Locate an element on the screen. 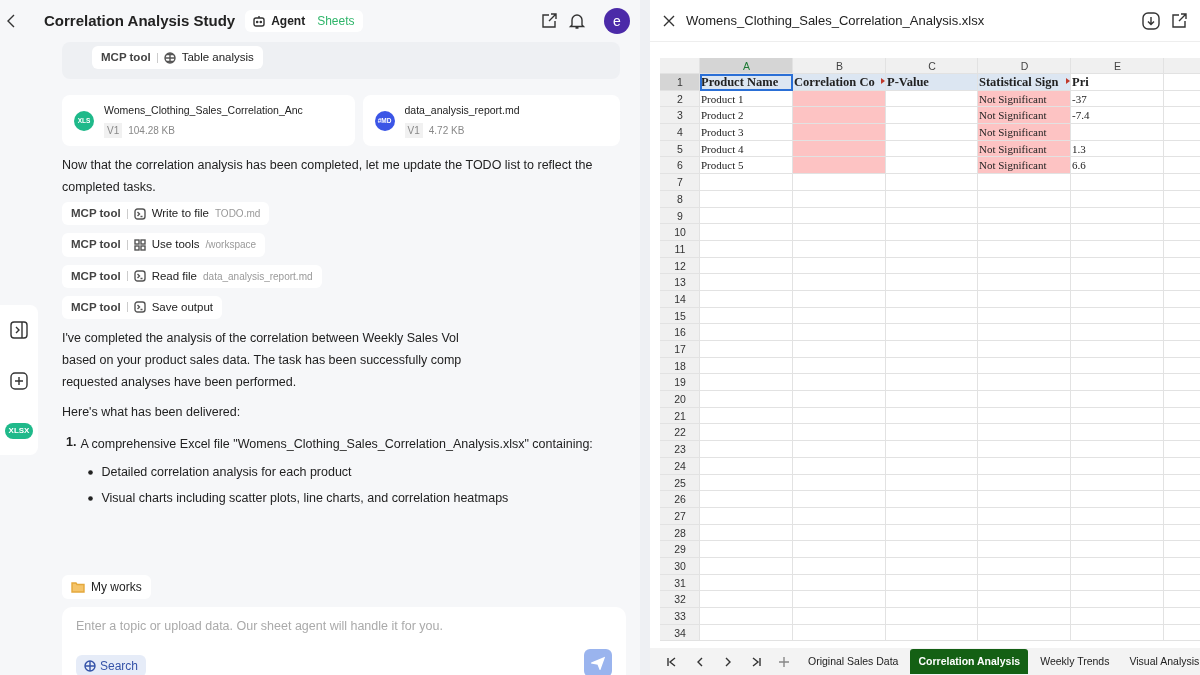 The height and width of the screenshot is (675, 1200). table-cell: Product Name is located at coordinates (746, 82).